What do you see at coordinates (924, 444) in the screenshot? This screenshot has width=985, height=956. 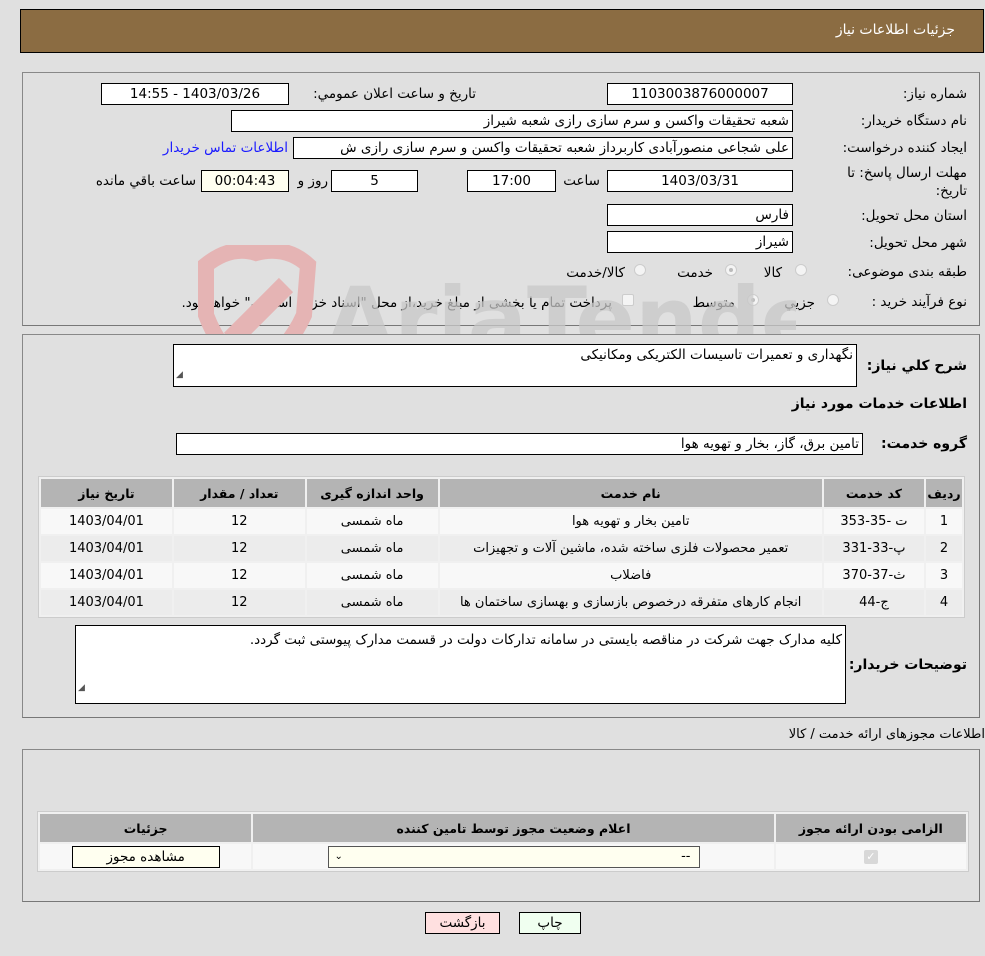 I see `service-group-label: گروه خدمت:` at bounding box center [924, 444].